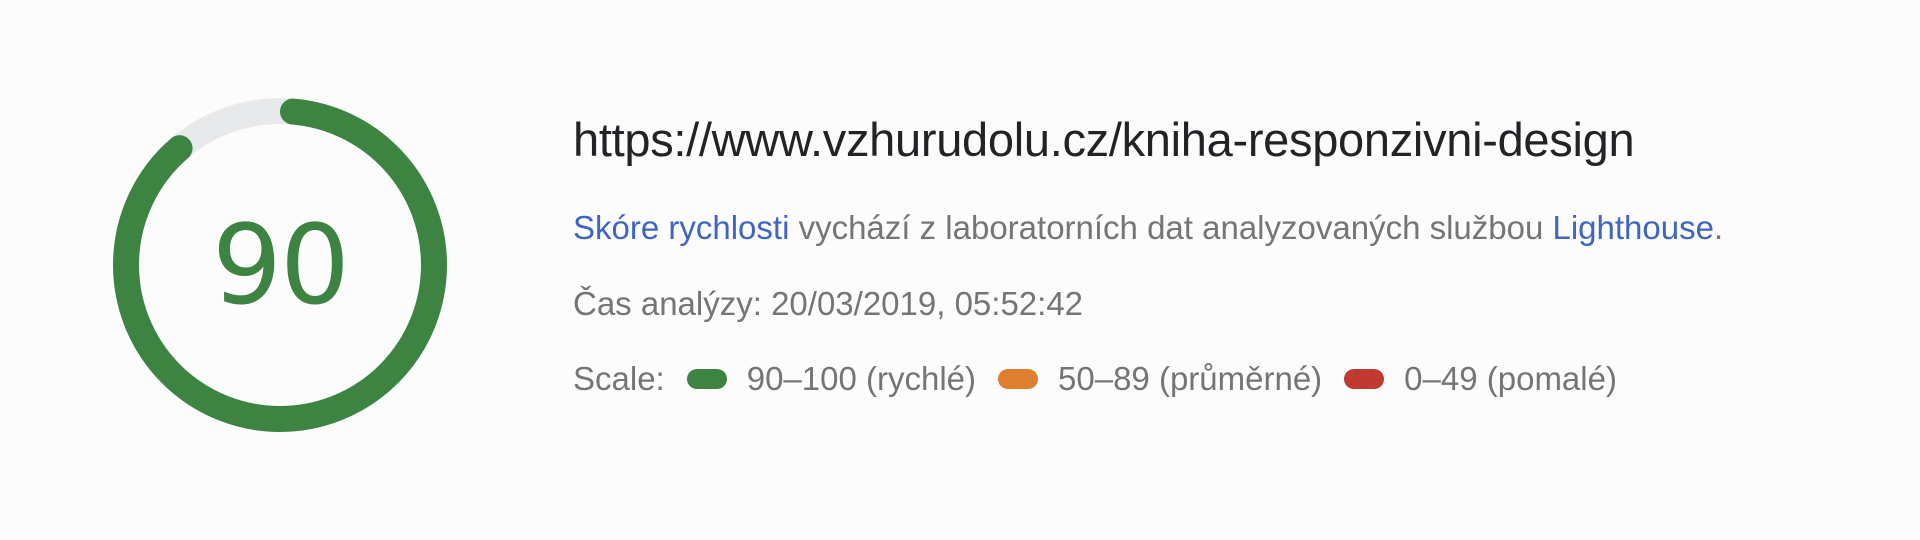 This screenshot has height=540, width=1920. I want to click on fast-range-label: 90–100 (rychlé), so click(861, 378).